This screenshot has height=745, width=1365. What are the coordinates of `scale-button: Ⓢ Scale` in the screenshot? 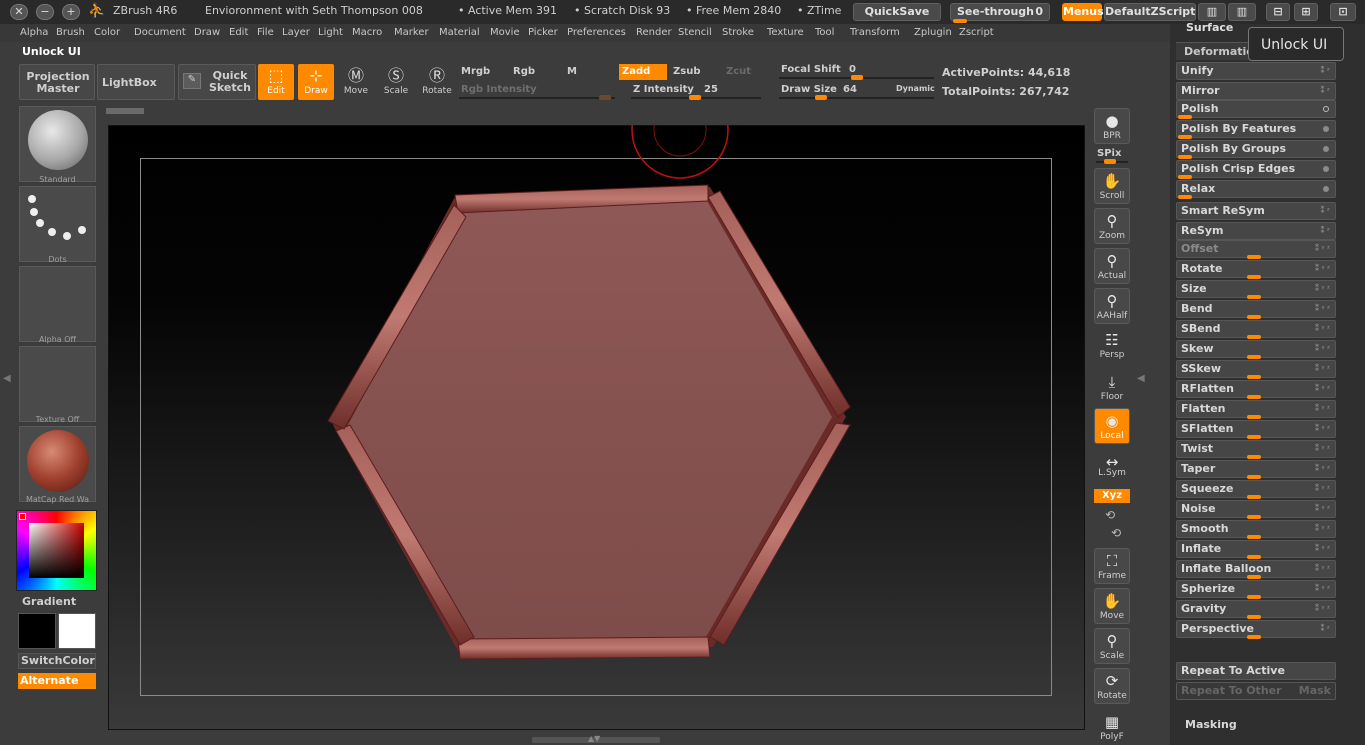 It's located at (396, 82).